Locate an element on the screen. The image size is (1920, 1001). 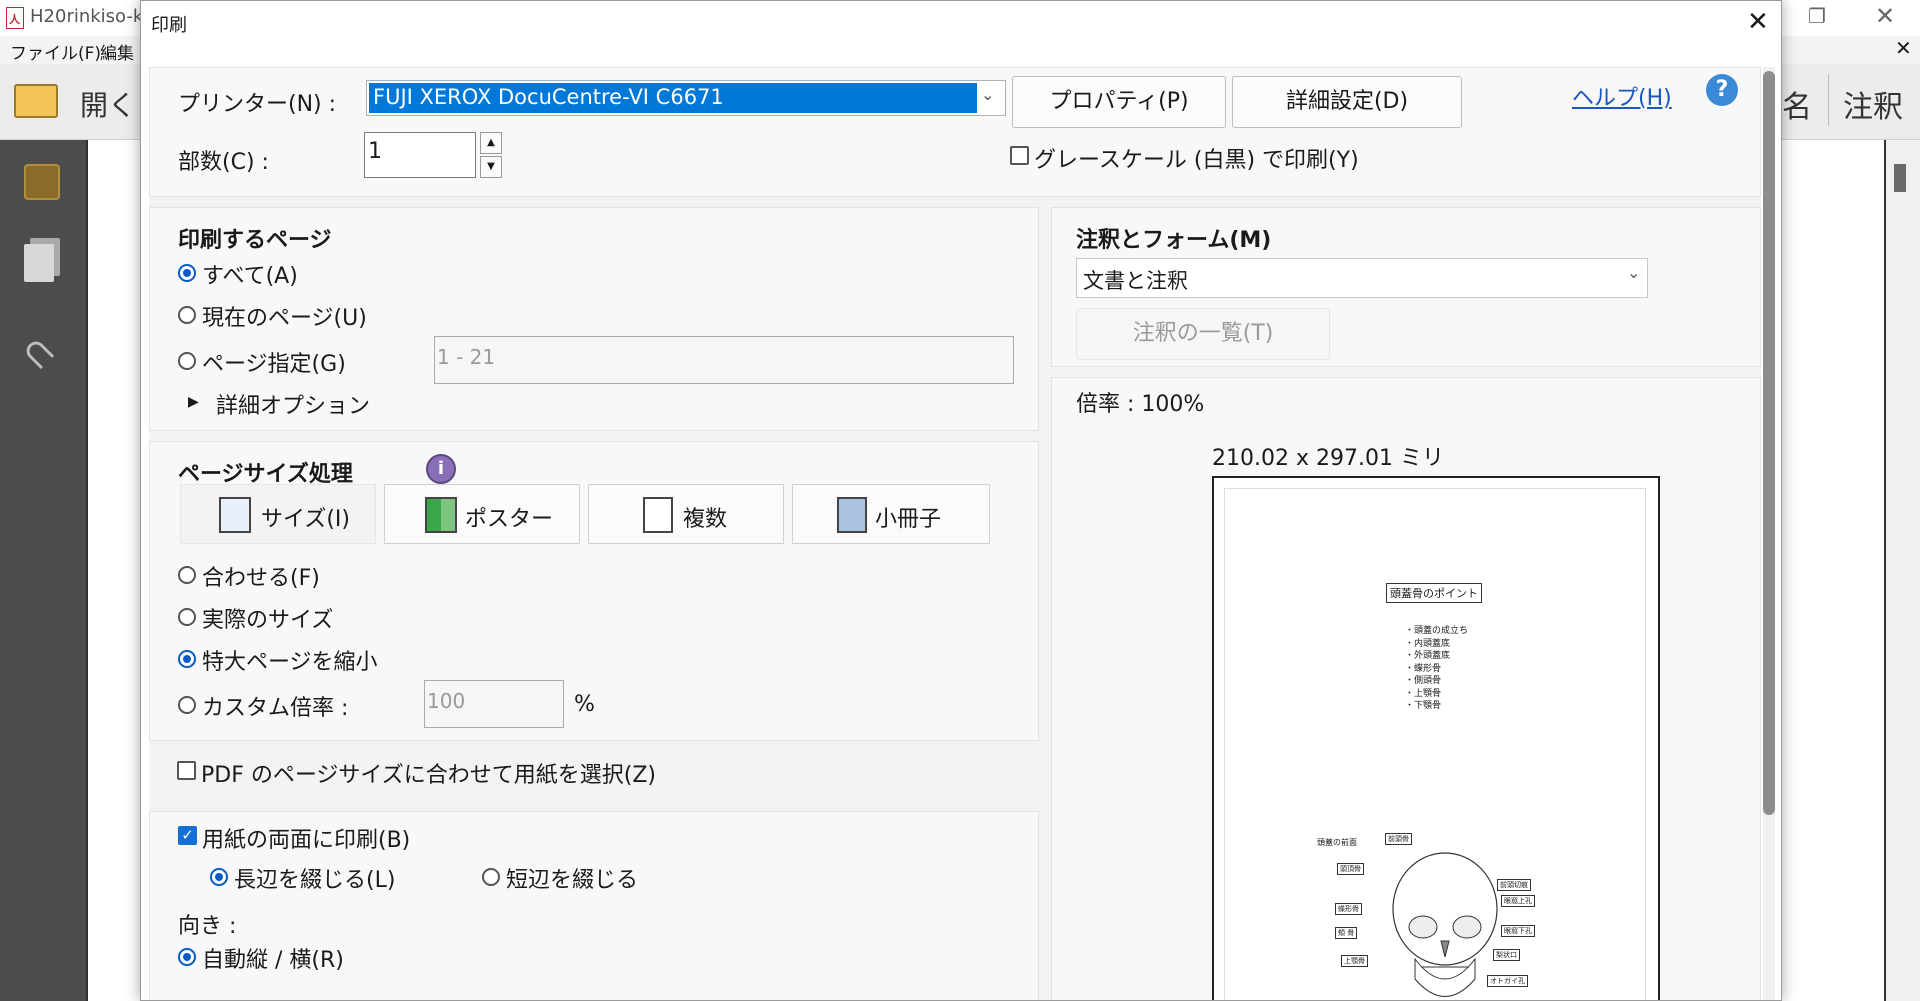
preview-bullet: ・上顎骨 is located at coordinates (1423, 693).